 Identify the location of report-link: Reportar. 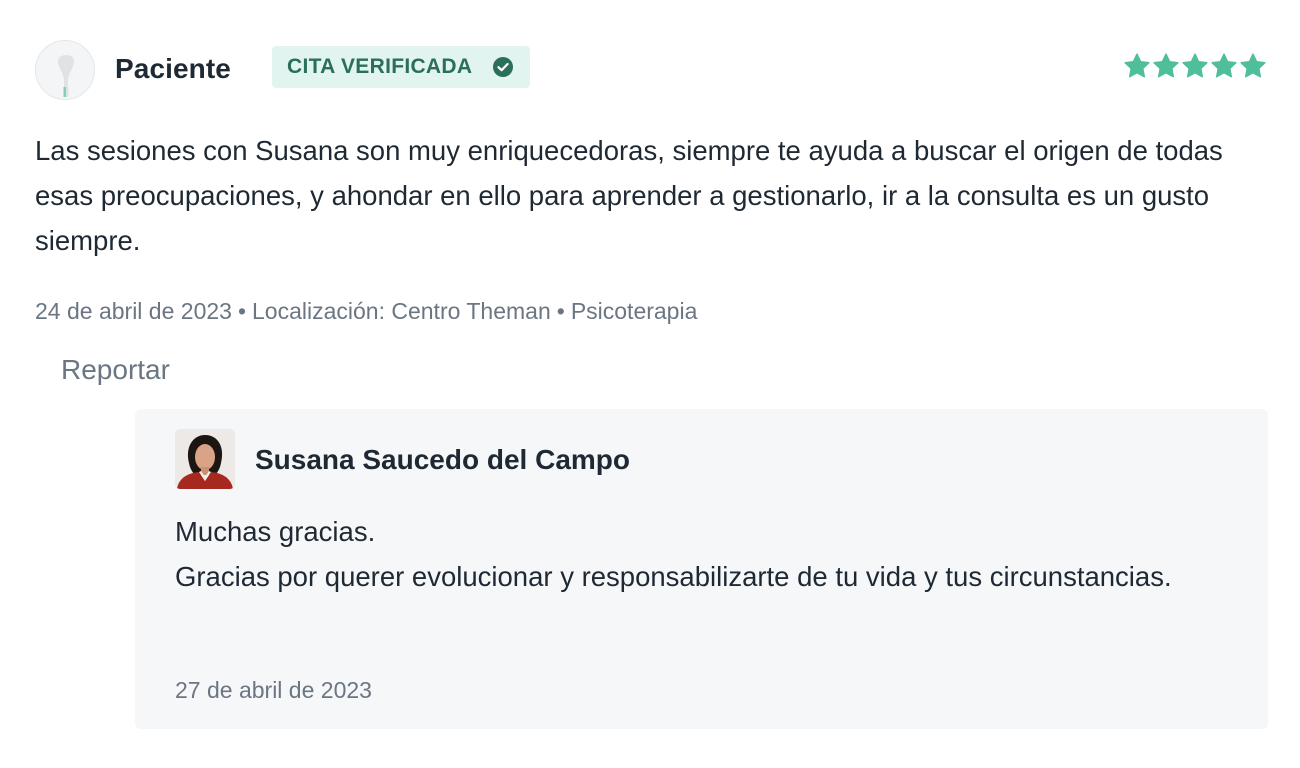
(115, 370).